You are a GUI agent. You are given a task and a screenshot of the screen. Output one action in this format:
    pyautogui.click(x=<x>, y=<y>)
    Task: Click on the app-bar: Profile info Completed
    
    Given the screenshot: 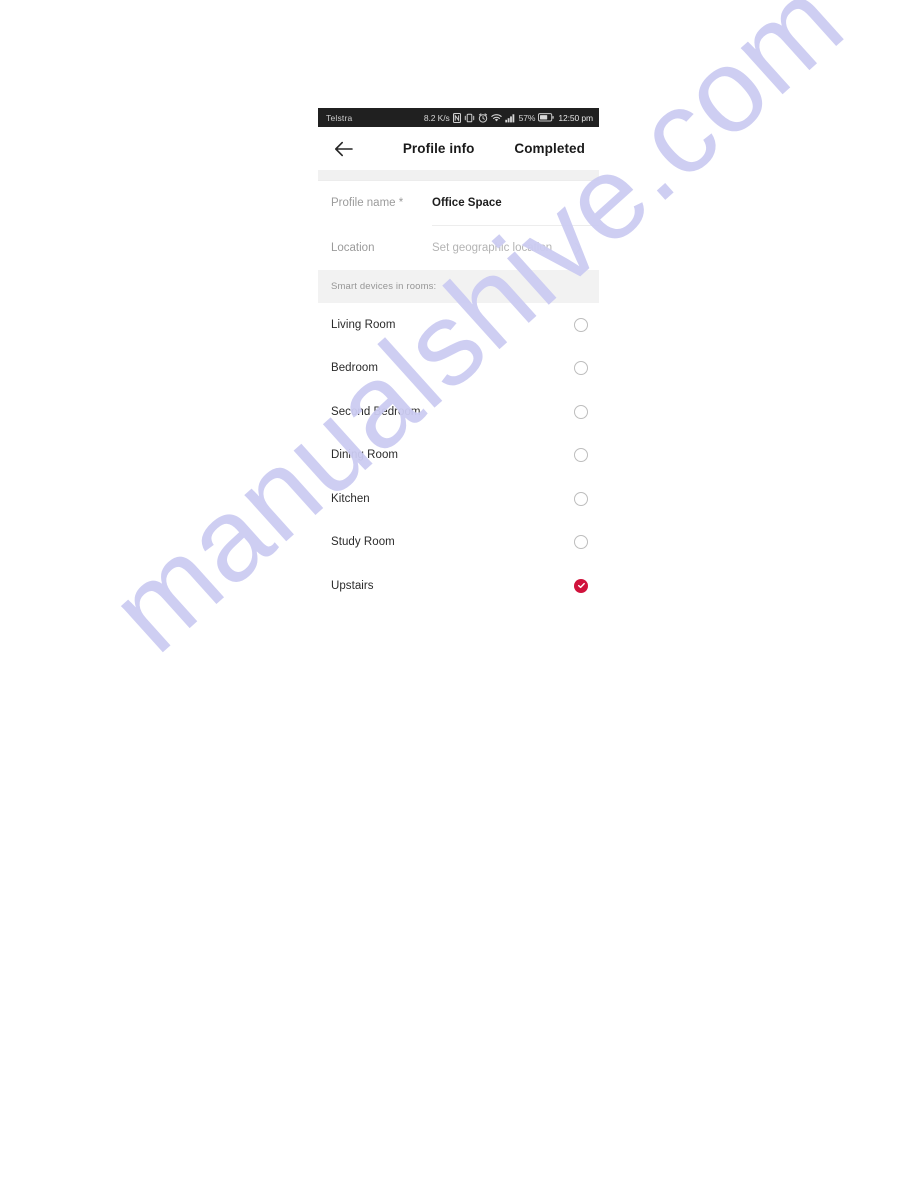 What is the action you would take?
    pyautogui.click(x=458, y=148)
    